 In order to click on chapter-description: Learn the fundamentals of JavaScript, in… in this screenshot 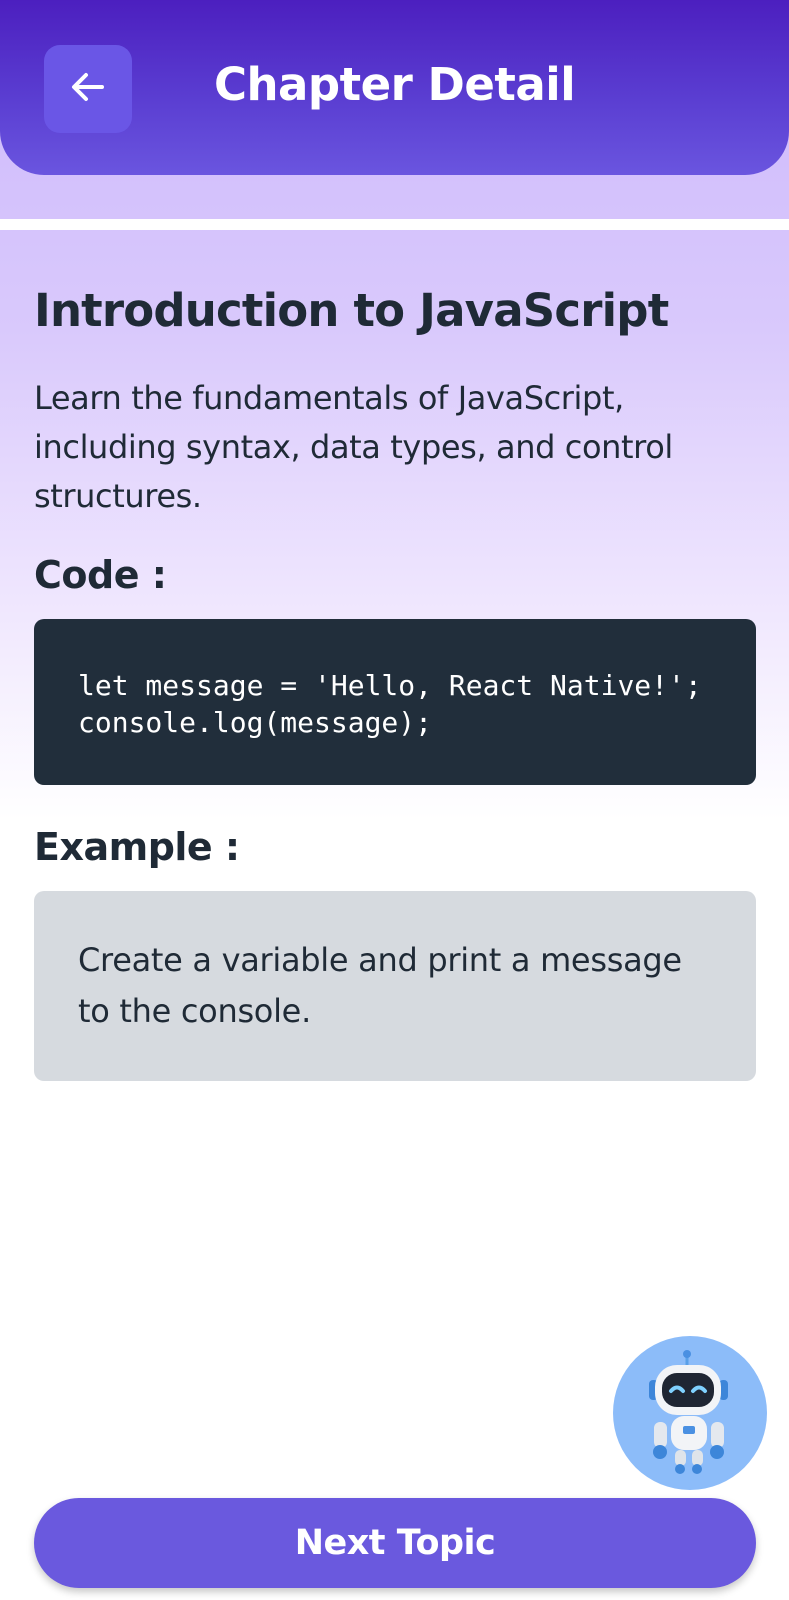, I will do `click(353, 447)`.